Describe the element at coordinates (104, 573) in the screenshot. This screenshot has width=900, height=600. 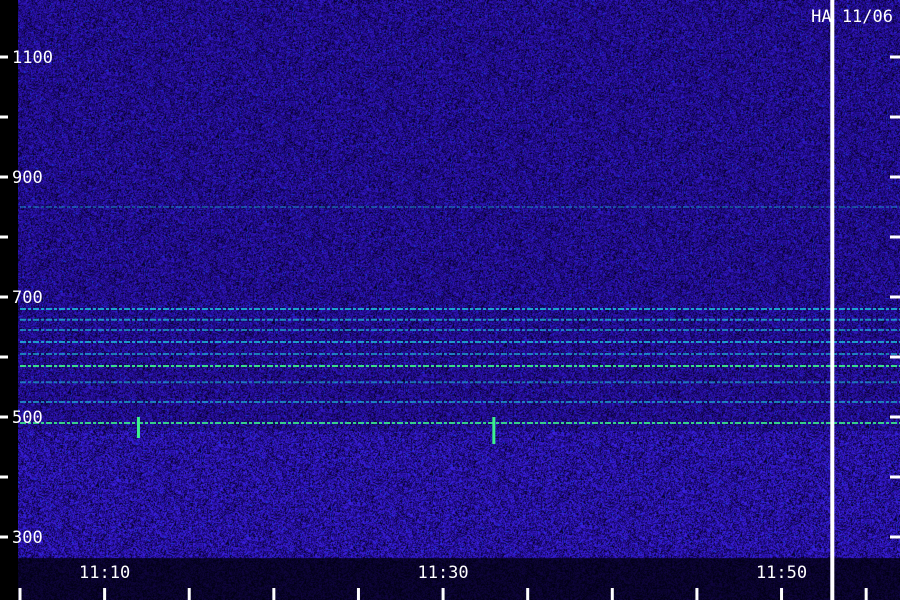
I see `x-tick-label: 11:10` at that location.